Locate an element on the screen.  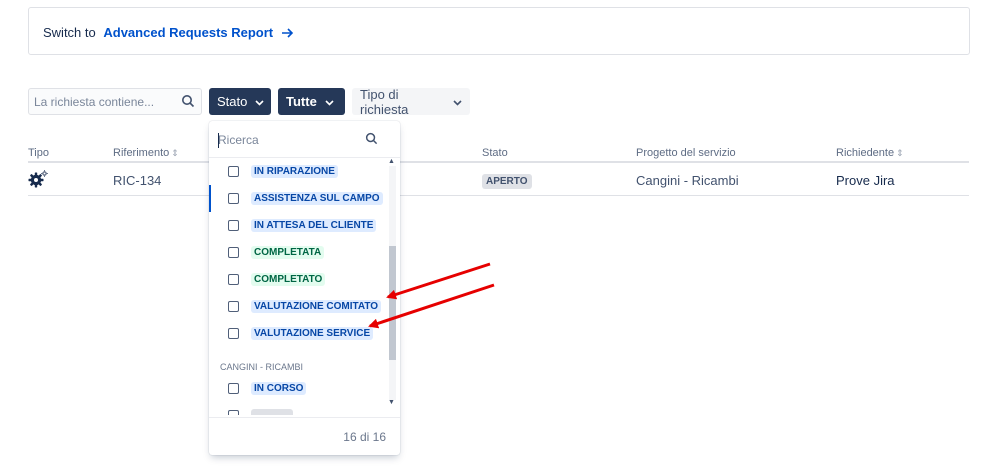
all-requests-filter-button: Tutte is located at coordinates (311, 101).